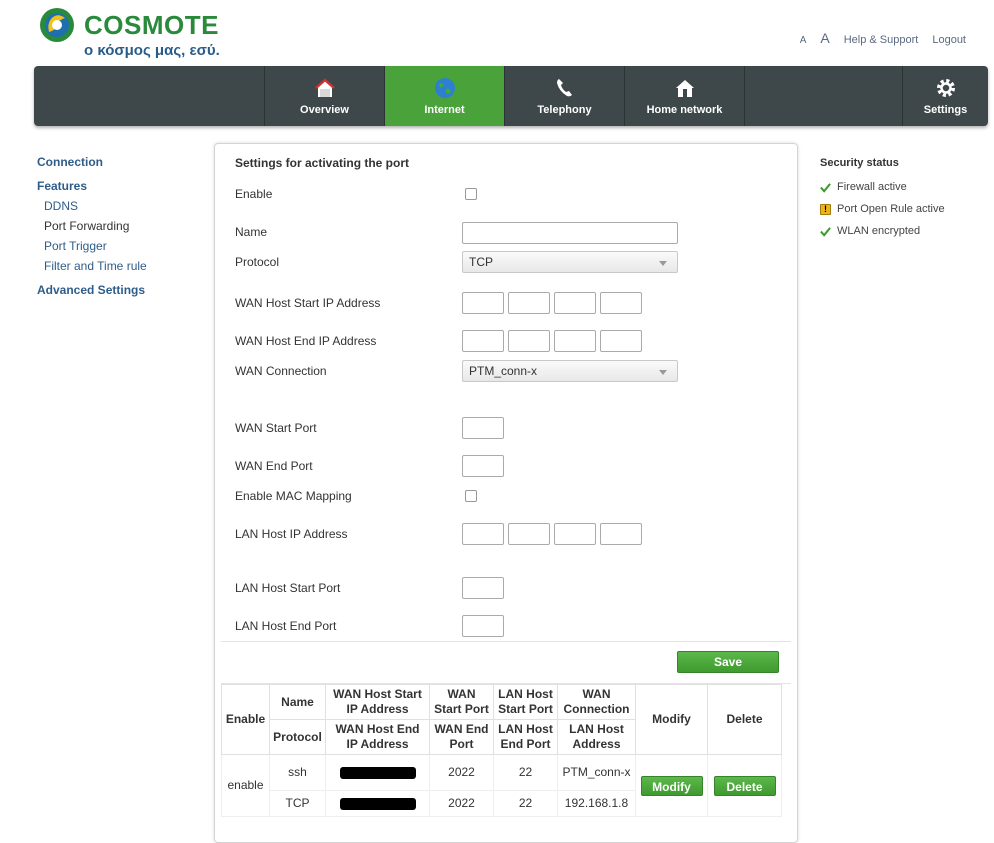 This screenshot has height=843, width=994. What do you see at coordinates (286, 626) in the screenshot?
I see `lan-end-port-label: LAN Host End Port` at bounding box center [286, 626].